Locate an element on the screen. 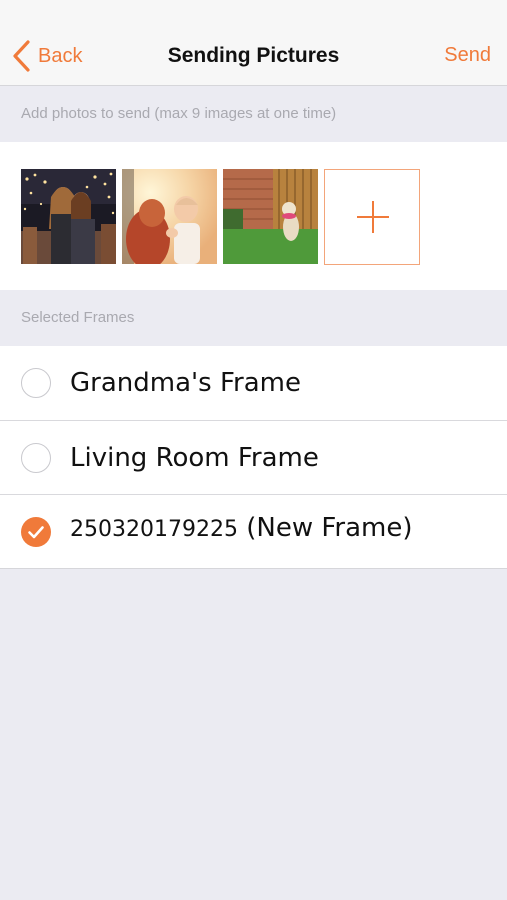 The image size is (507, 900). frame-label: Grandma's Frame is located at coordinates (185, 383).